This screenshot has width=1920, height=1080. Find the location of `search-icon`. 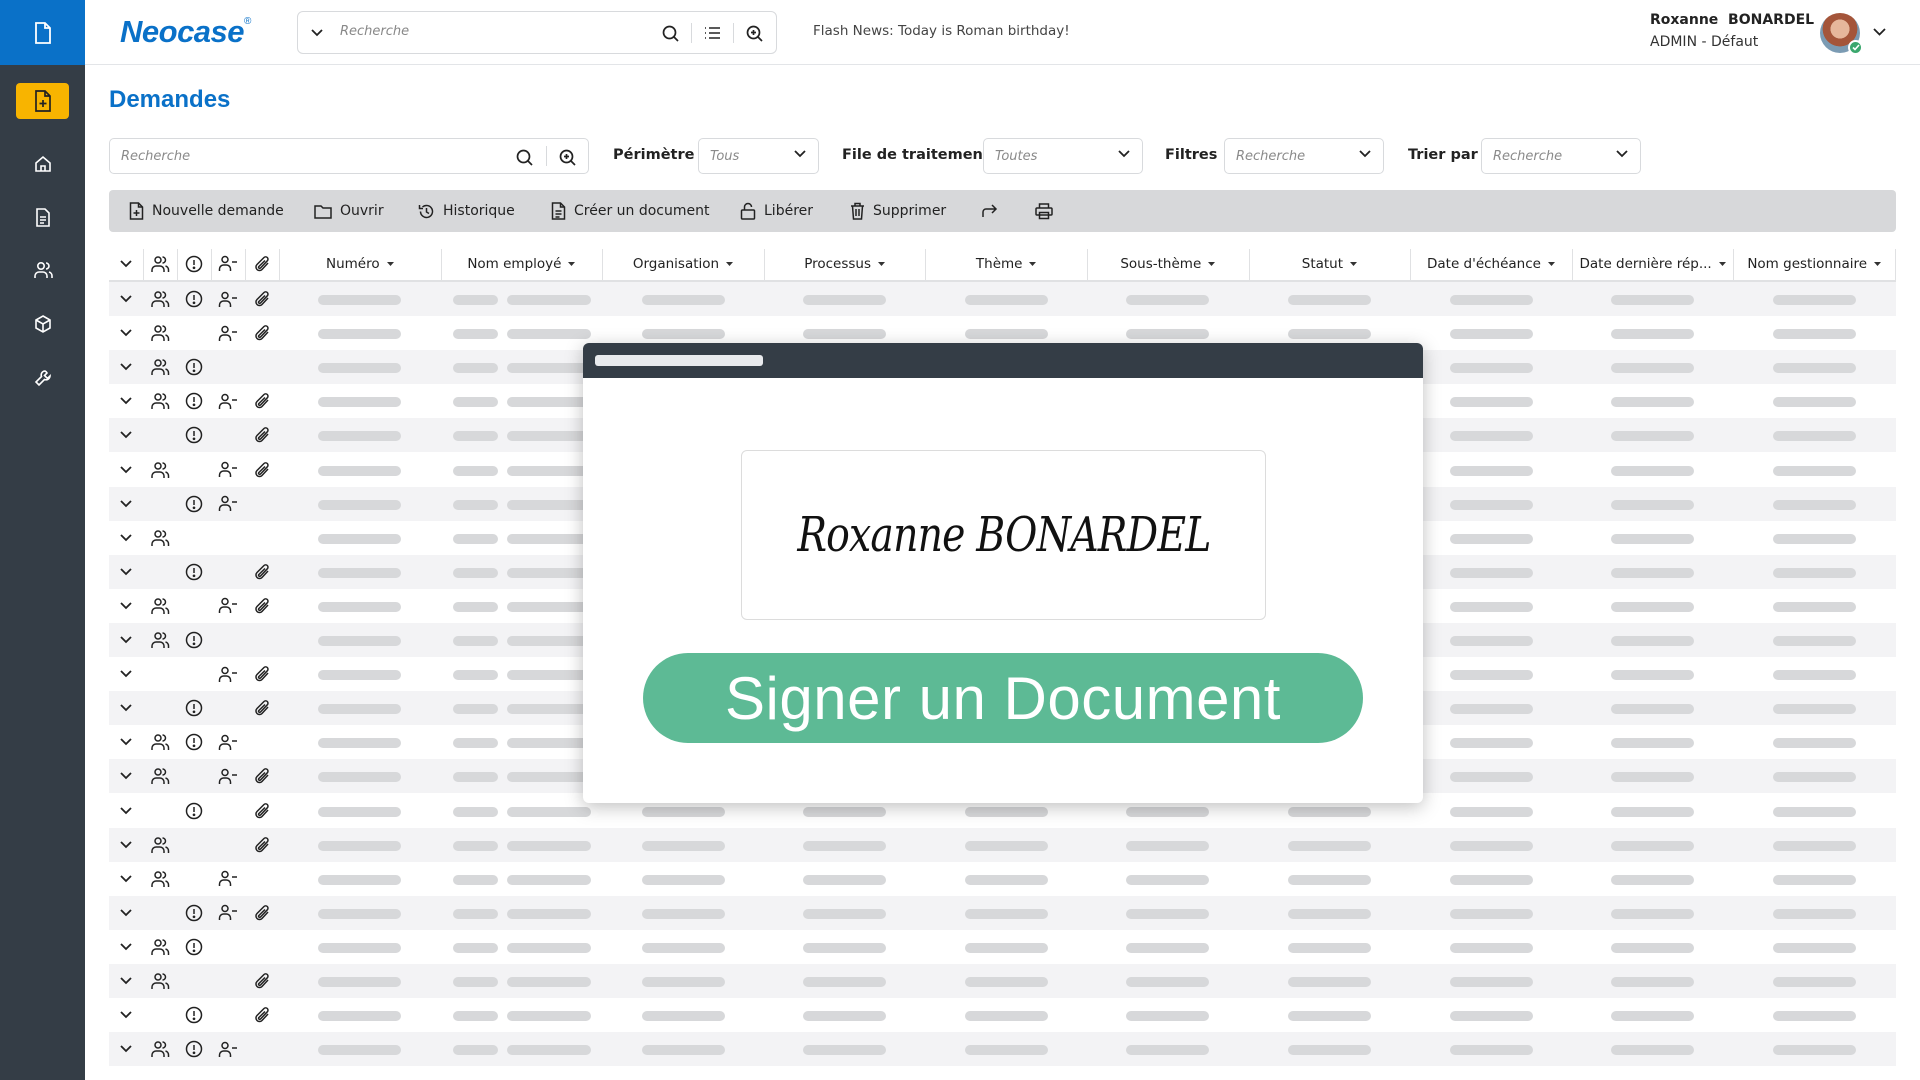

search-icon is located at coordinates (670, 33).